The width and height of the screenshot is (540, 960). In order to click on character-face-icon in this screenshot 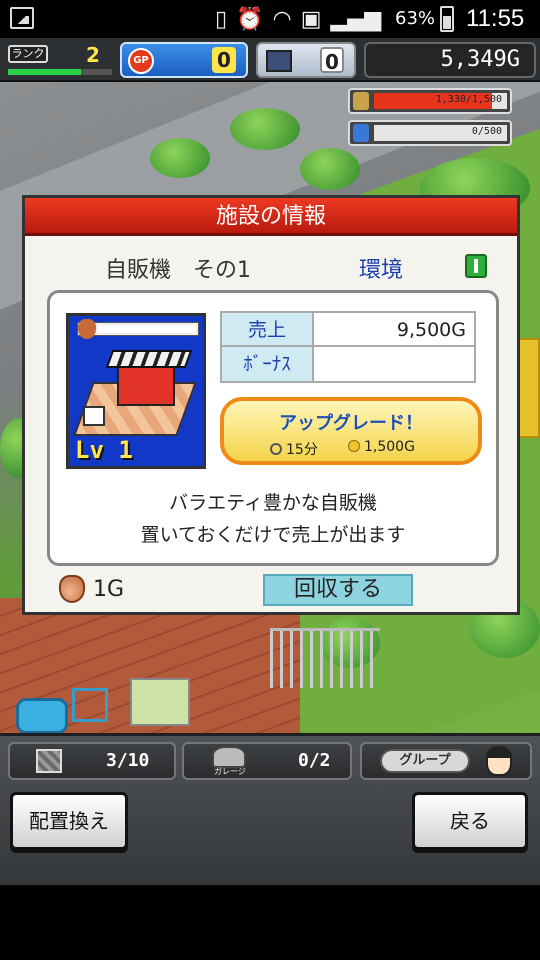, I will do `click(499, 761)`.